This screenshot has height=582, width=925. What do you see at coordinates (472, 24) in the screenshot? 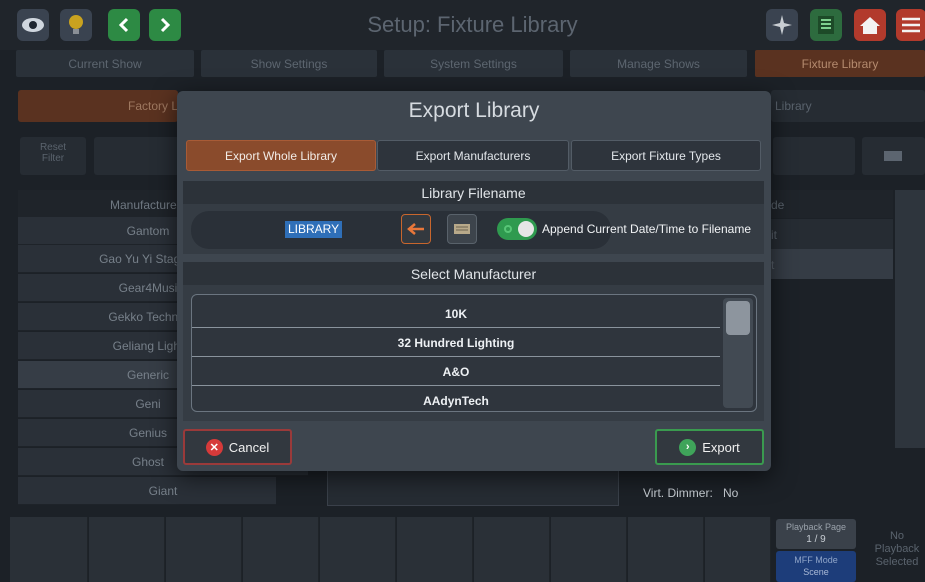
I see `app-title: Setup: Fixture Library` at bounding box center [472, 24].